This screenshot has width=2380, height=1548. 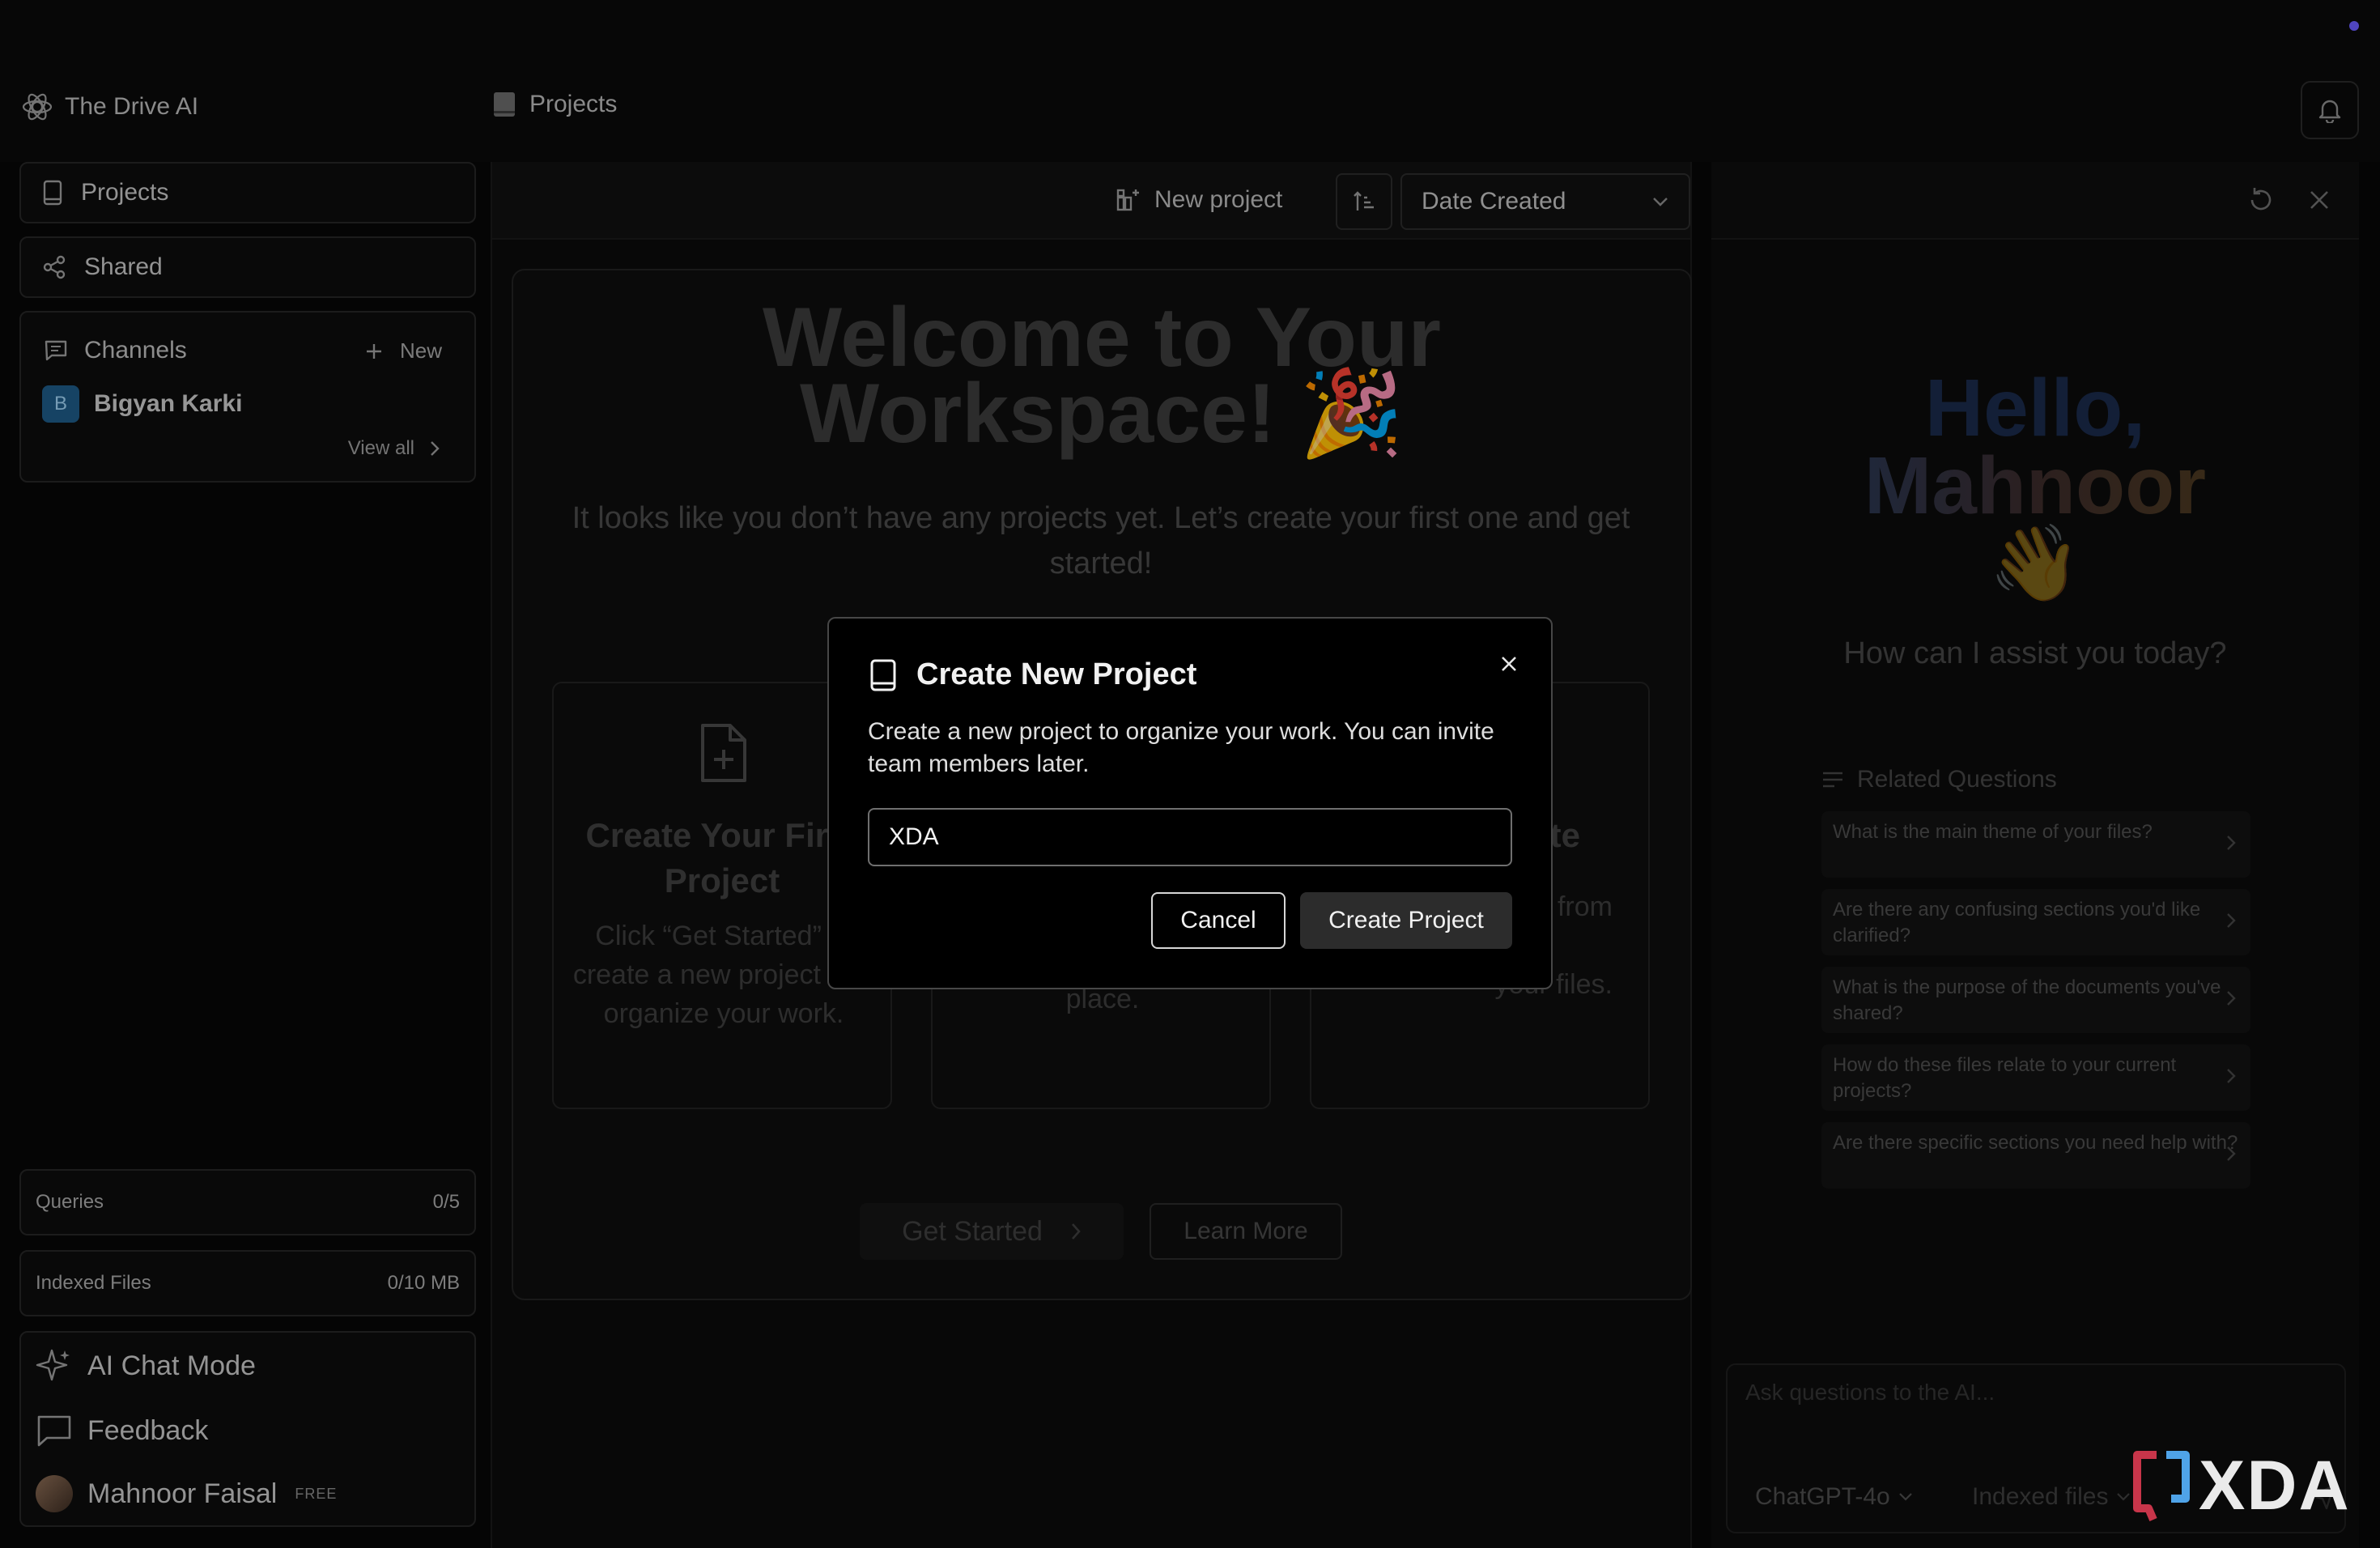 I want to click on project-name-input, so click(x=1190, y=837).